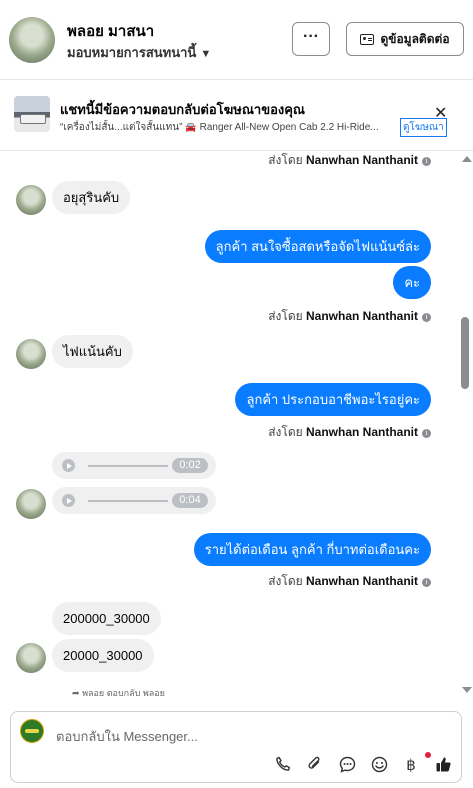  What do you see at coordinates (32, 731) in the screenshot?
I see `page-avatar` at bounding box center [32, 731].